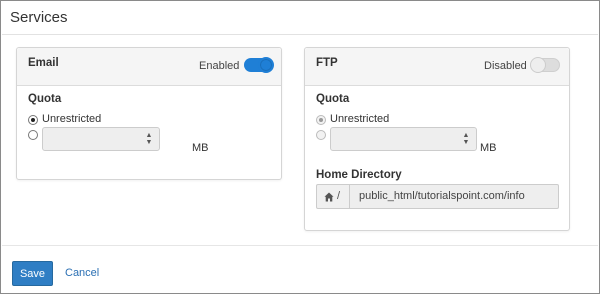 This screenshot has height=294, width=600. Describe the element at coordinates (454, 196) in the screenshot. I see `home-directory-input: public_html/tutorialspoint.com/info` at that location.